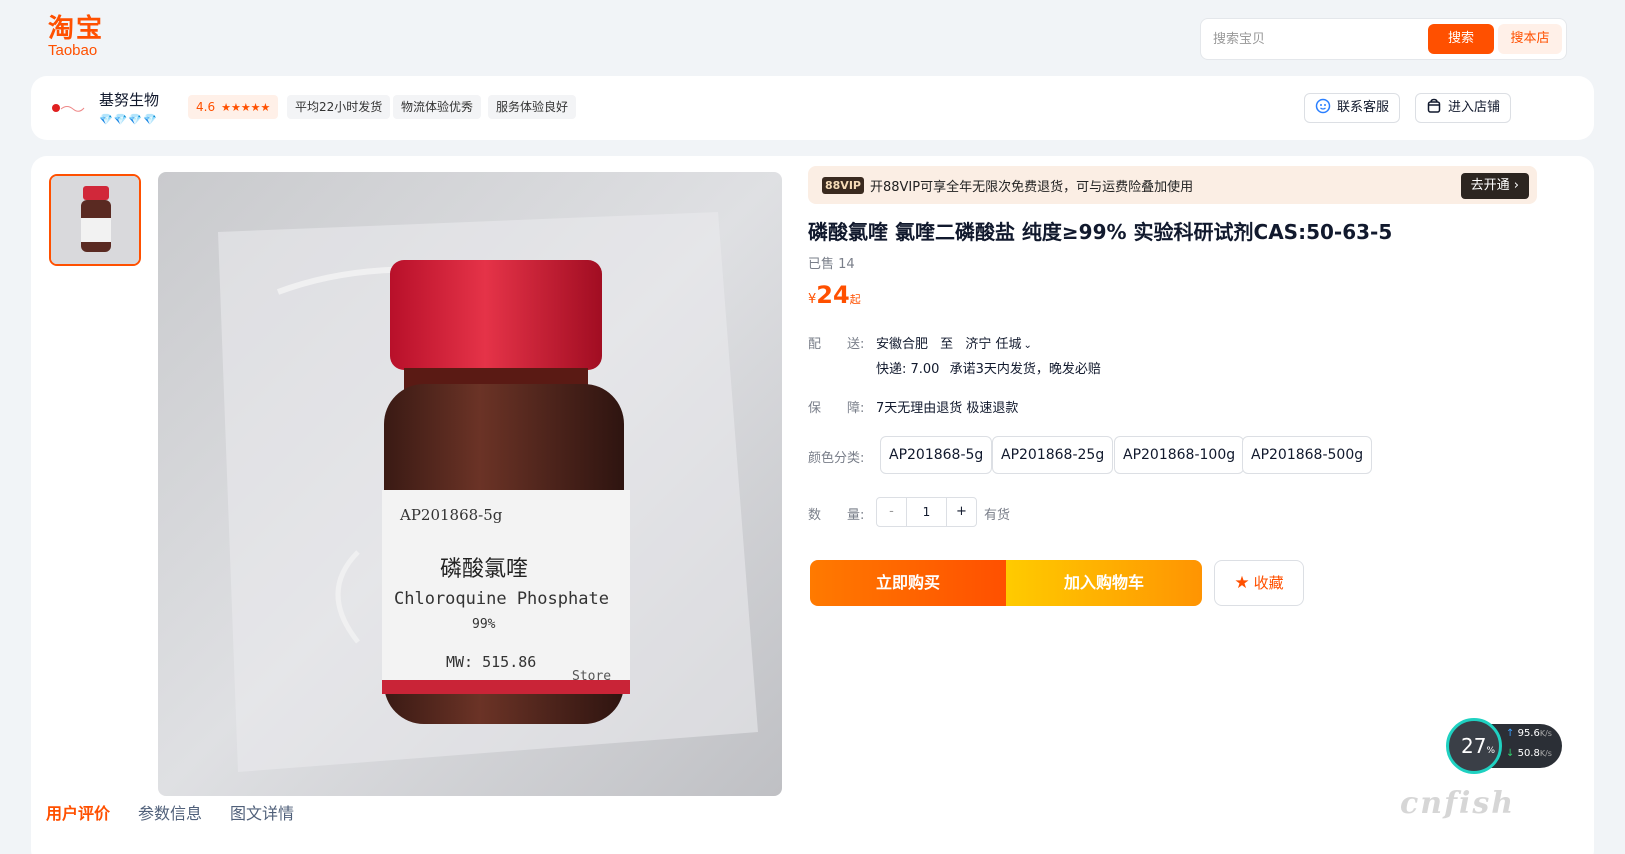  I want to click on cpu-percent-value: 27, so click(1474, 746).